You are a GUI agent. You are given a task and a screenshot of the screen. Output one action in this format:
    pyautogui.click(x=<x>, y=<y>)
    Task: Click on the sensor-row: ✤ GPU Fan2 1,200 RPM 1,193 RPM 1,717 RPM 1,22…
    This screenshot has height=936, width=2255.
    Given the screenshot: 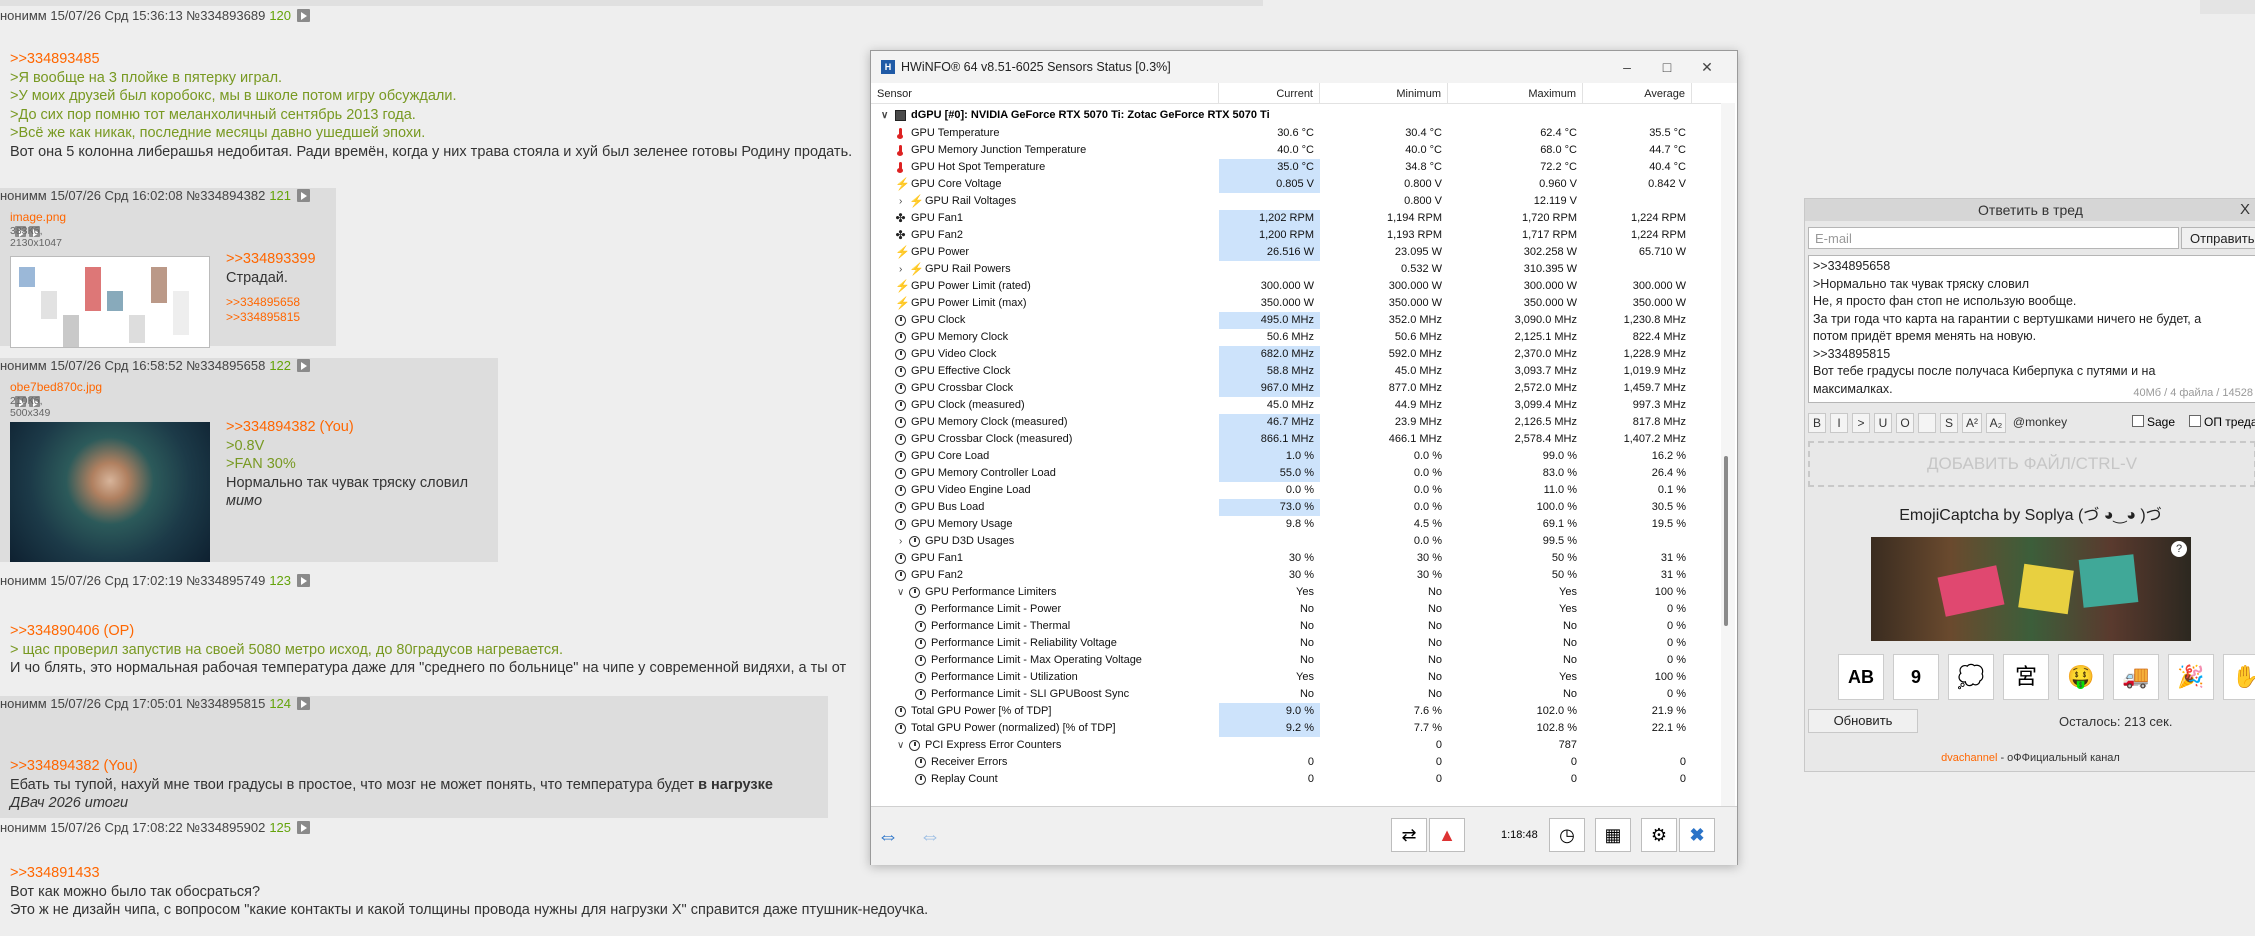 What is the action you would take?
    pyautogui.click(x=1296, y=235)
    